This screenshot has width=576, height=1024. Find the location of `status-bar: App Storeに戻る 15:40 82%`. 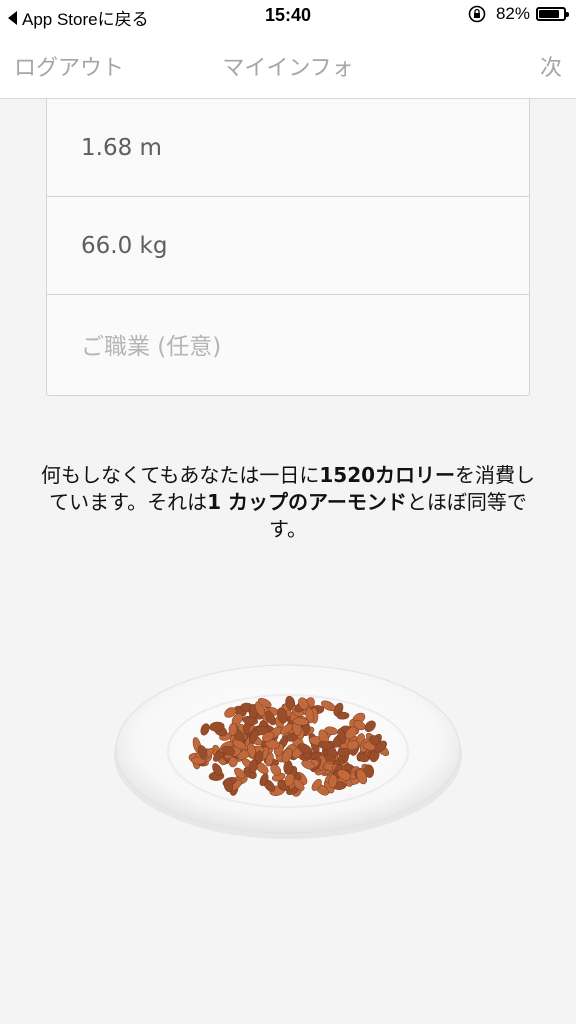

status-bar: App Storeに戻る 15:40 82% is located at coordinates (288, 16).